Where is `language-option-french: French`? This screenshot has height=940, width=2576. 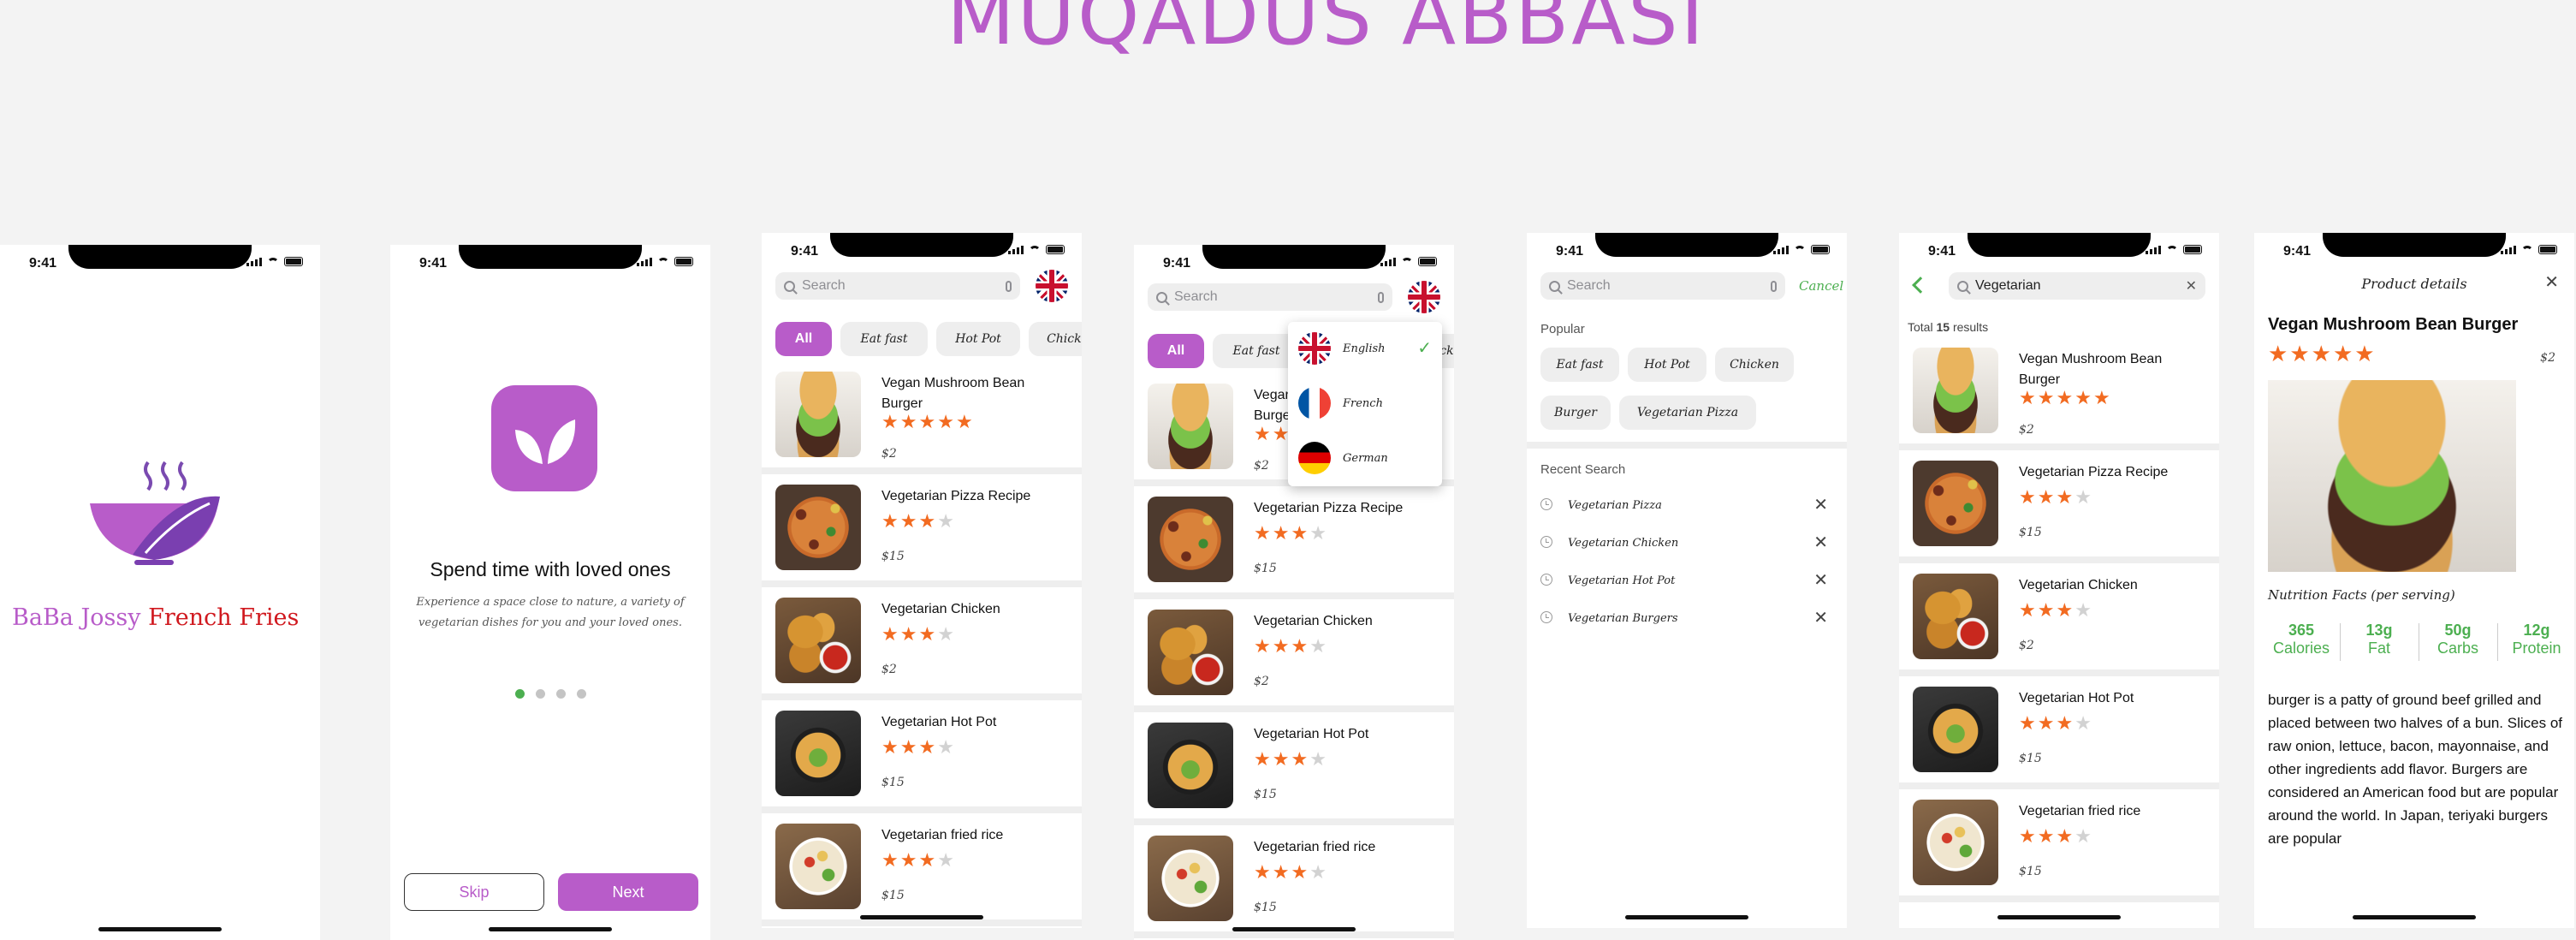
language-option-french: French is located at coordinates (1365, 404).